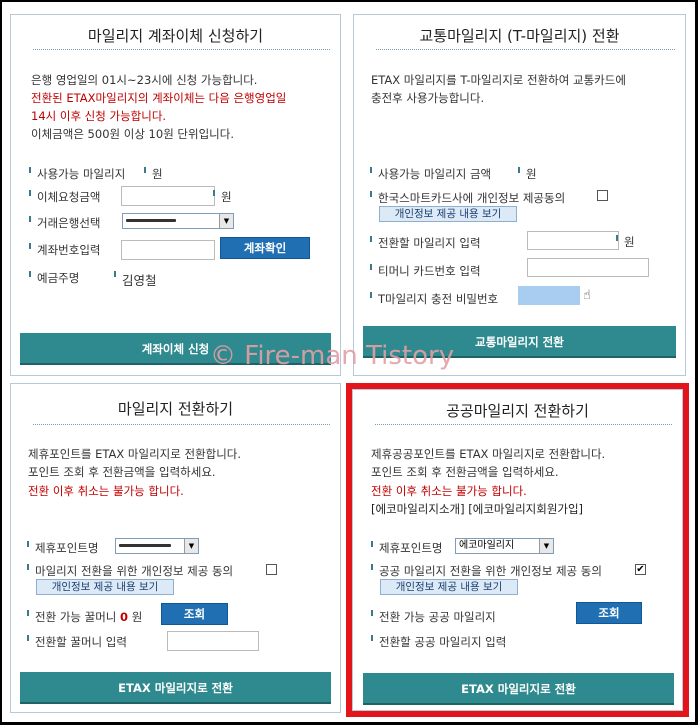 Image resolution: width=698 pixels, height=725 pixels. I want to click on warning-text: 14시 이후 신청 가능합니다., so click(99, 116).